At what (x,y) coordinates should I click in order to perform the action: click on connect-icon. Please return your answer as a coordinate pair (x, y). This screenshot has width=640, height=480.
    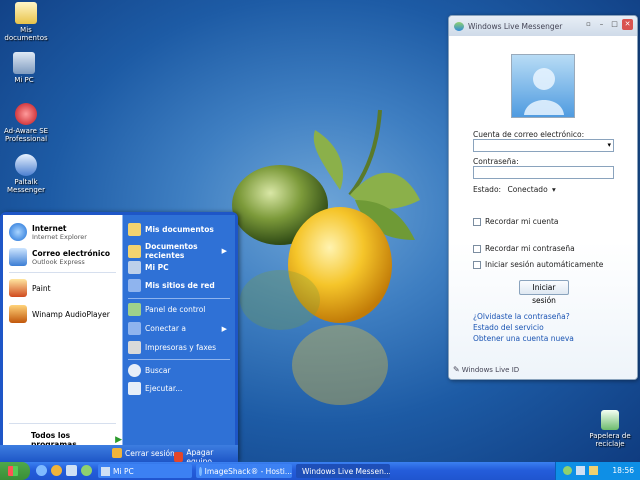
    Looking at the image, I should click on (134, 328).